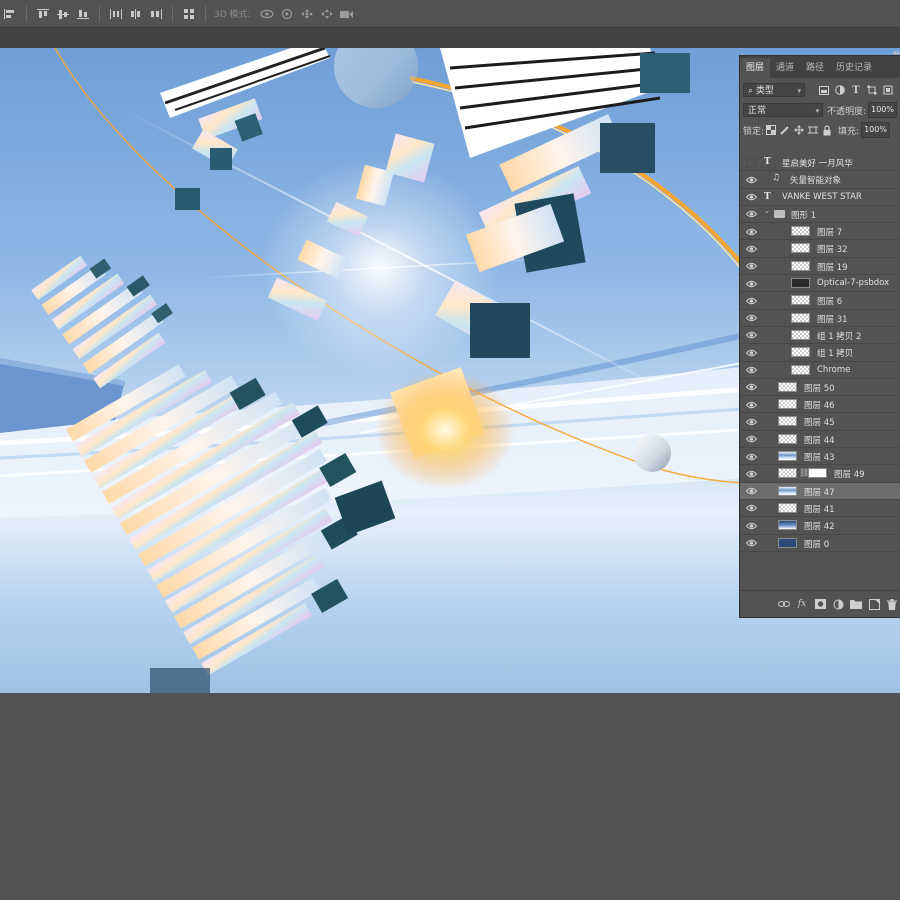 This screenshot has height=900, width=900. I want to click on layer-row: Chrome, so click(820, 370).